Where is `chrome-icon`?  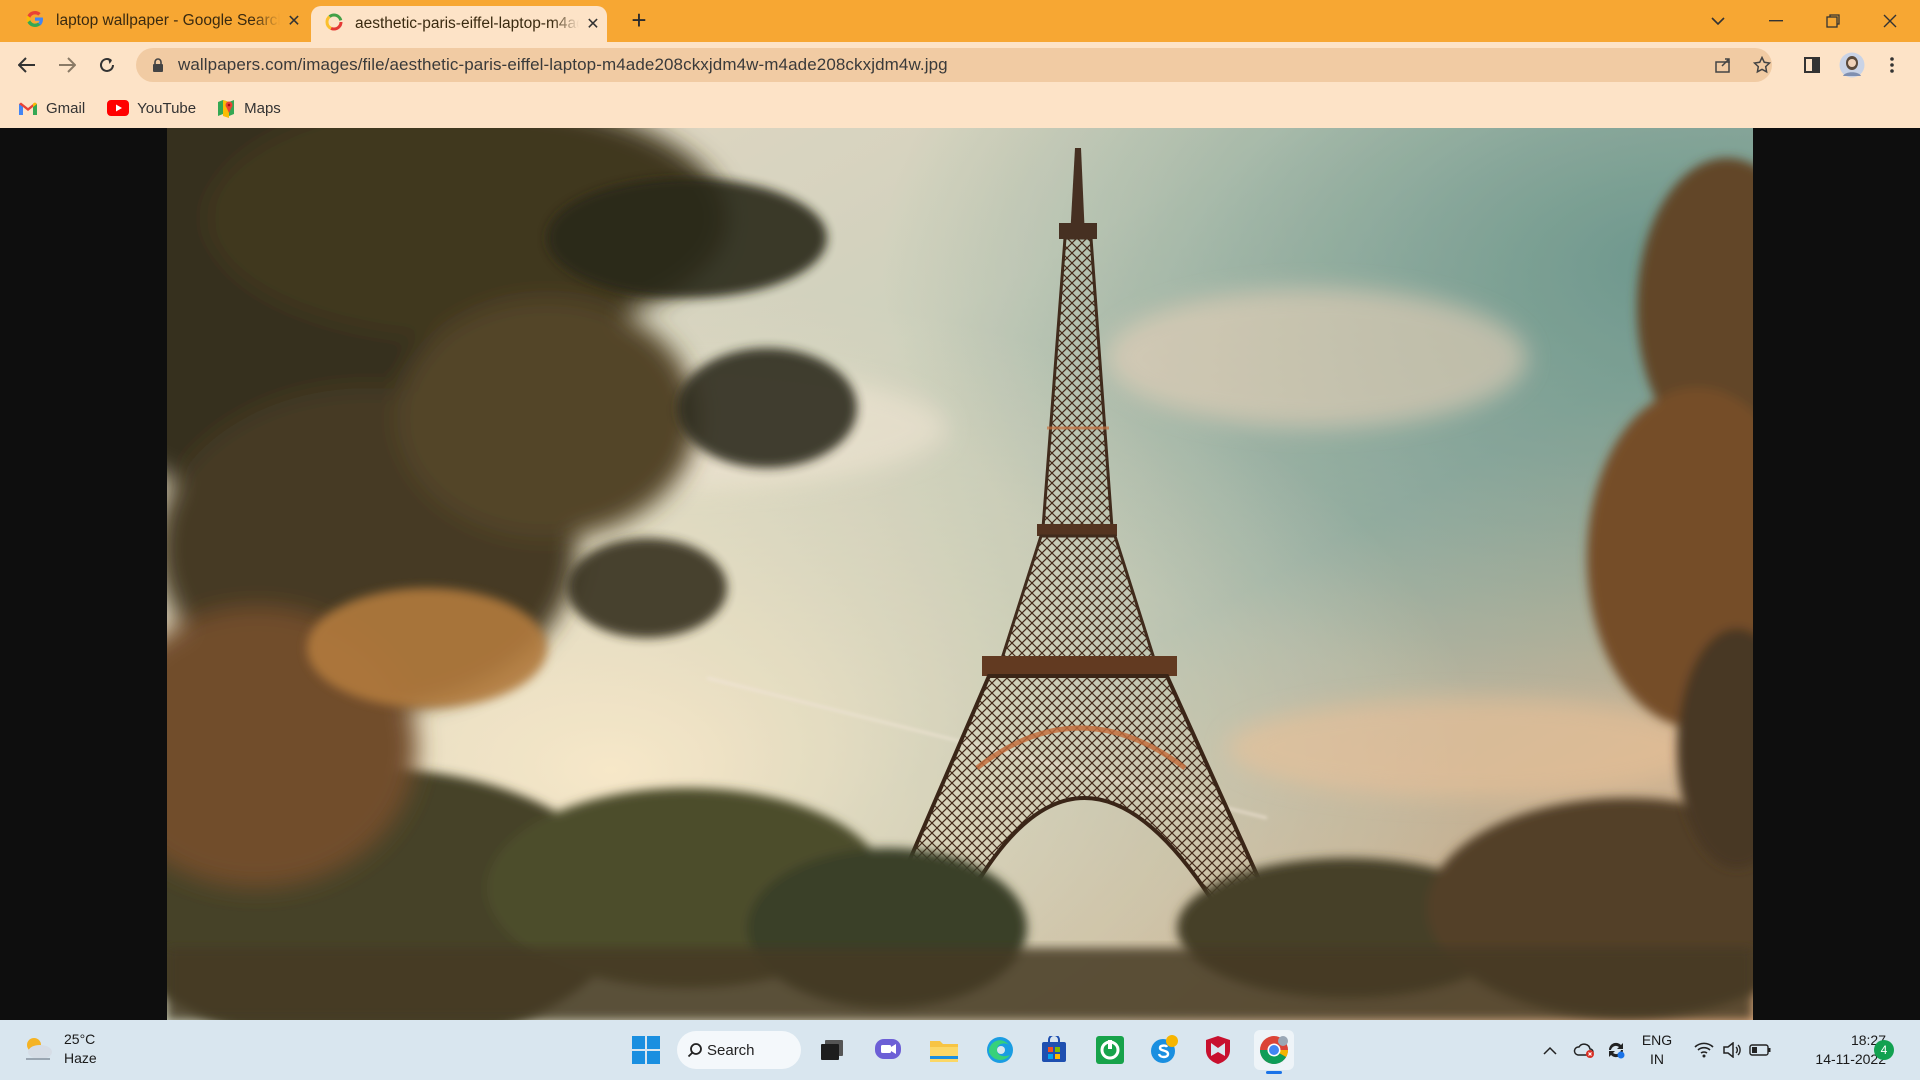 chrome-icon is located at coordinates (1274, 1050).